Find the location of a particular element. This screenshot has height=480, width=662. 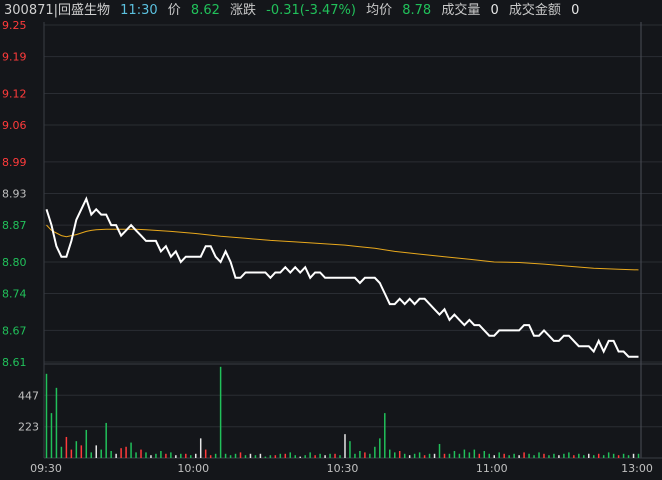

price-tick-label: 8.80 is located at coordinates (14, 262).